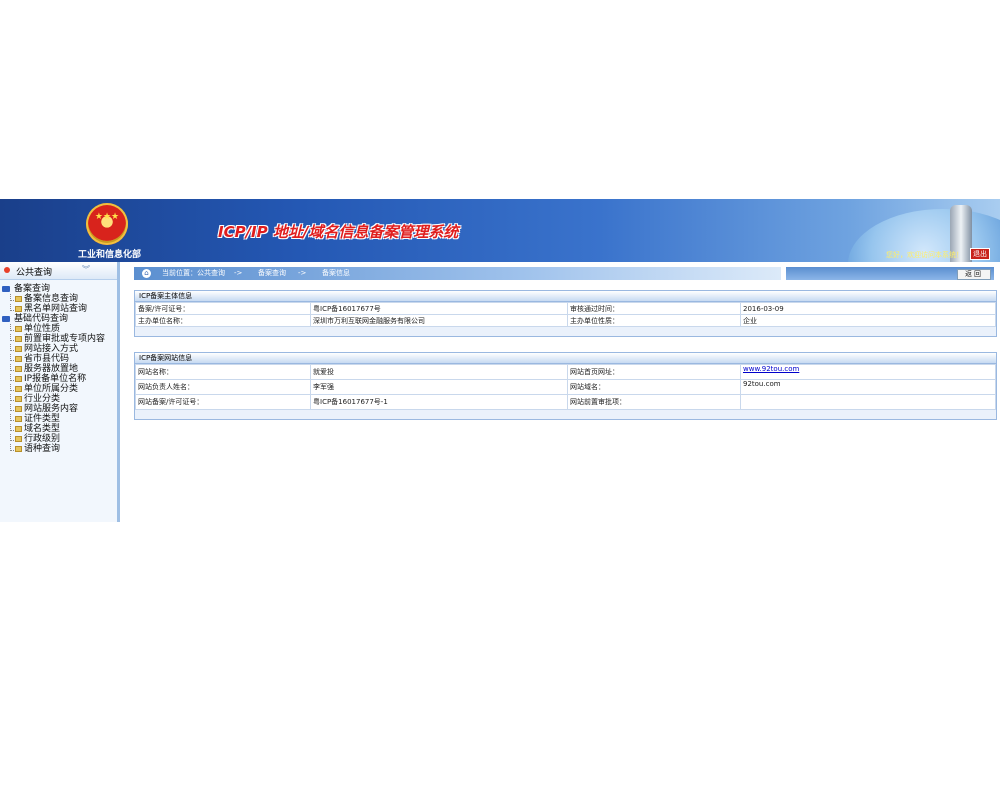 The width and height of the screenshot is (1000, 800). Describe the element at coordinates (565, 358) in the screenshot. I see `panel-title: ICP备案网站信息` at that location.